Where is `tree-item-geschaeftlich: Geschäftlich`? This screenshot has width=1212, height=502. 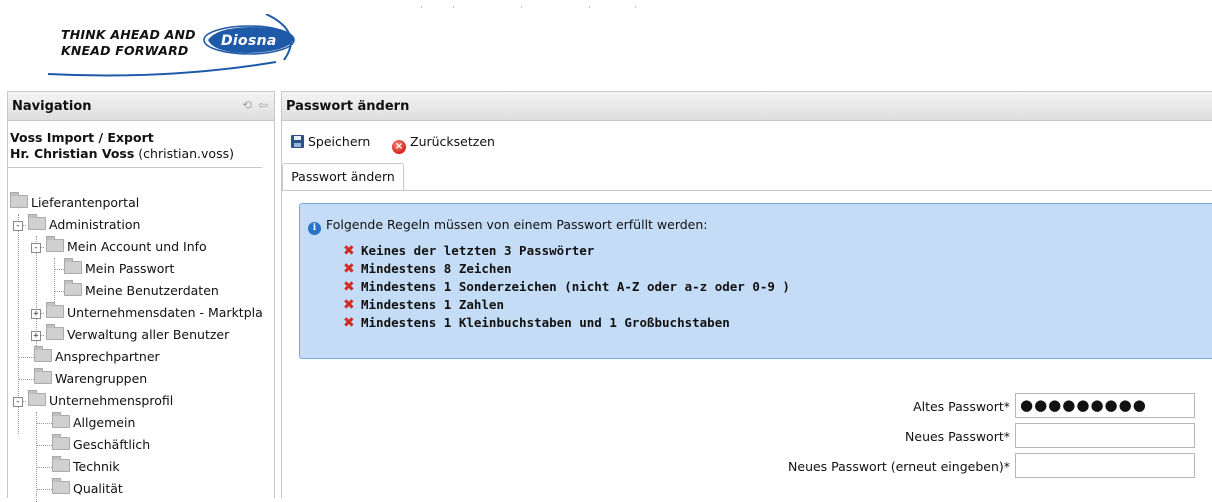
tree-item-geschaeftlich: Geschäftlich is located at coordinates (101, 445).